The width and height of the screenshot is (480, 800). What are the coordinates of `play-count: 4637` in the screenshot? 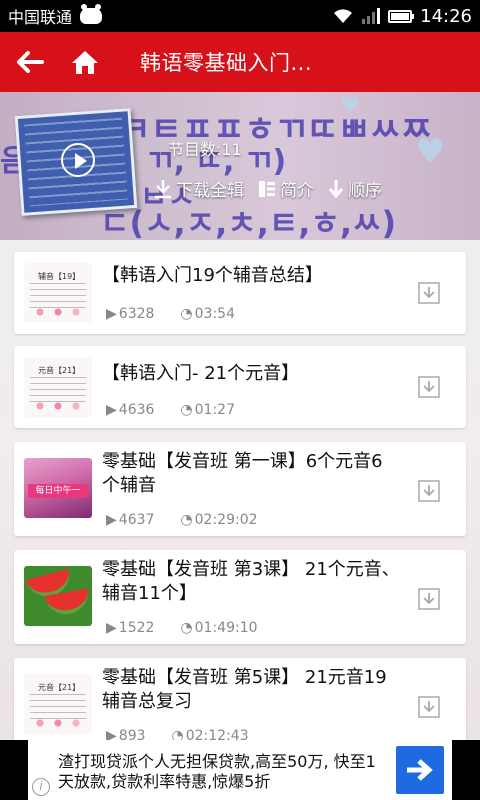 It's located at (136, 520).